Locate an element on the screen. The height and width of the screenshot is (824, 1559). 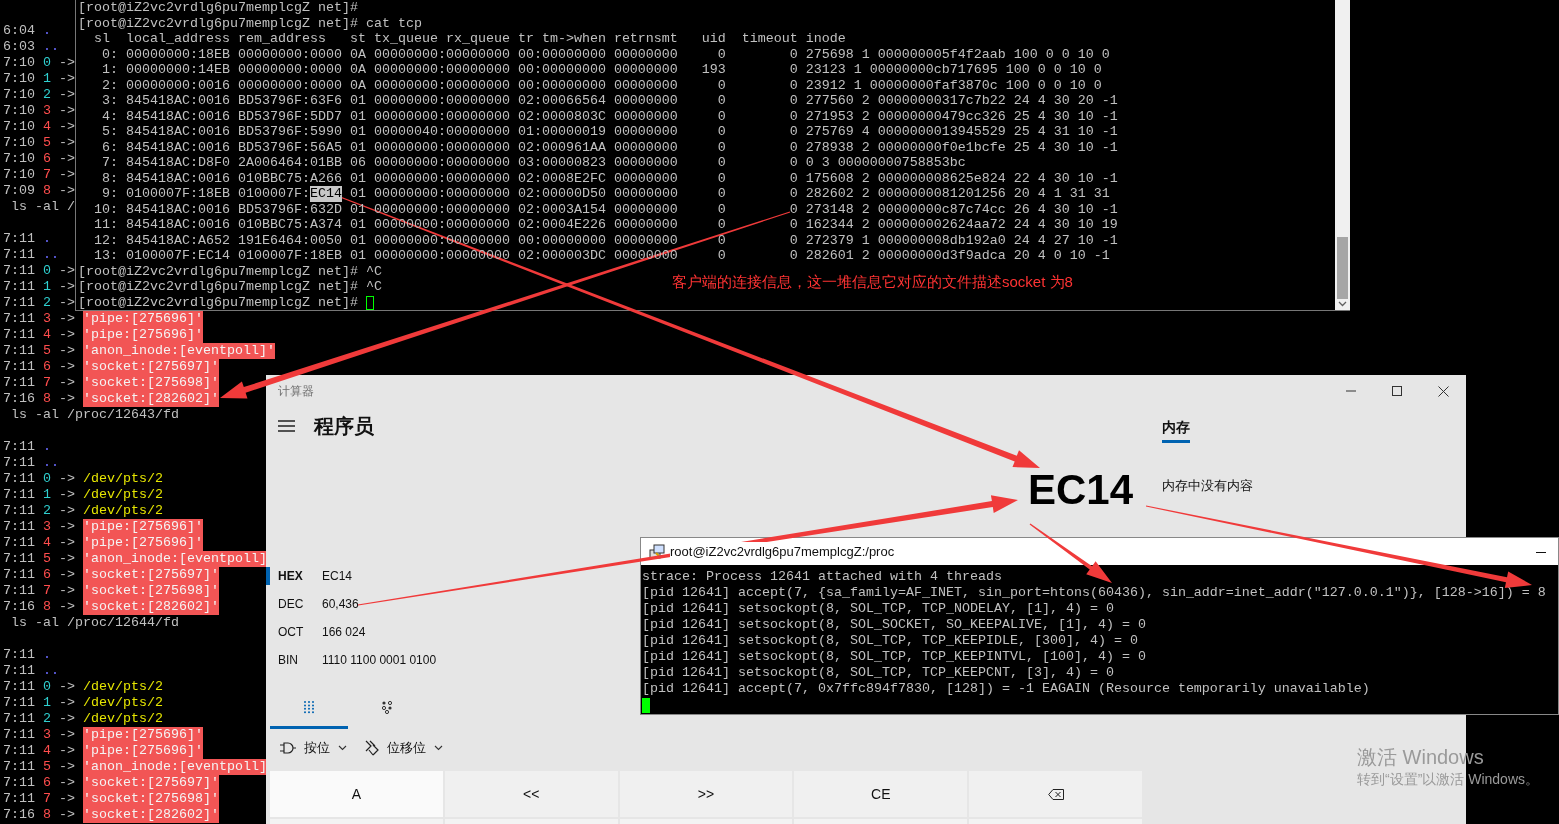
terminal-line: 7: 845418AC:D8F0 2A006464:01BB 06 00000000:00000000 03:00000823 00000000 0 0 0 3 00000000758853bc is located at coordinates (533, 163).